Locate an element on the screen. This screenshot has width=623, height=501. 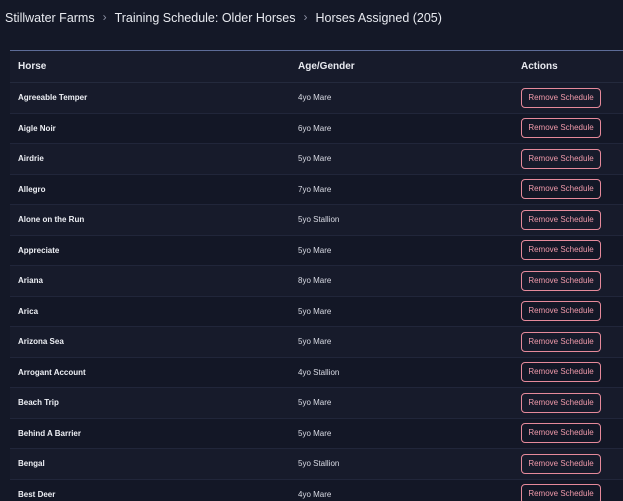
horse-name: Agreeable Temper is located at coordinates (150, 98).